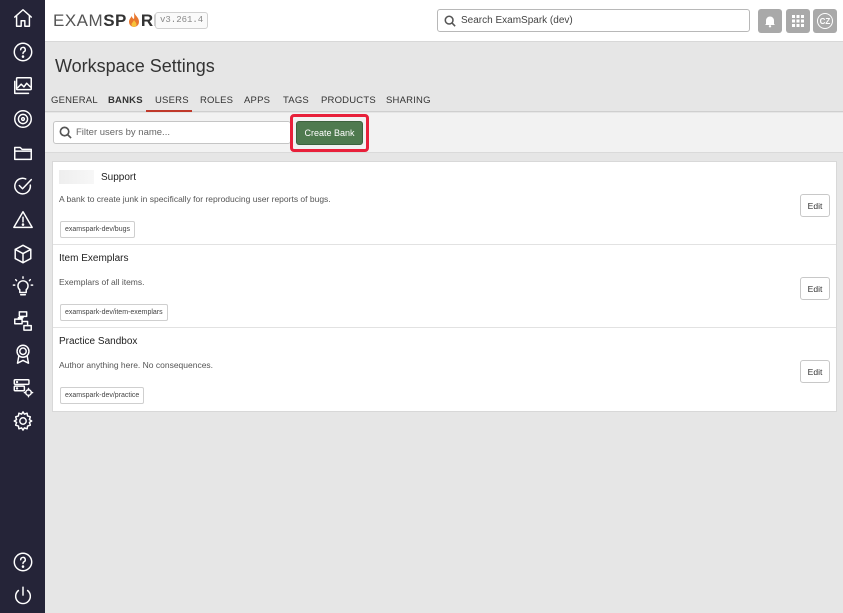  Describe the element at coordinates (181, 132) in the screenshot. I see `filter-users-input` at that location.